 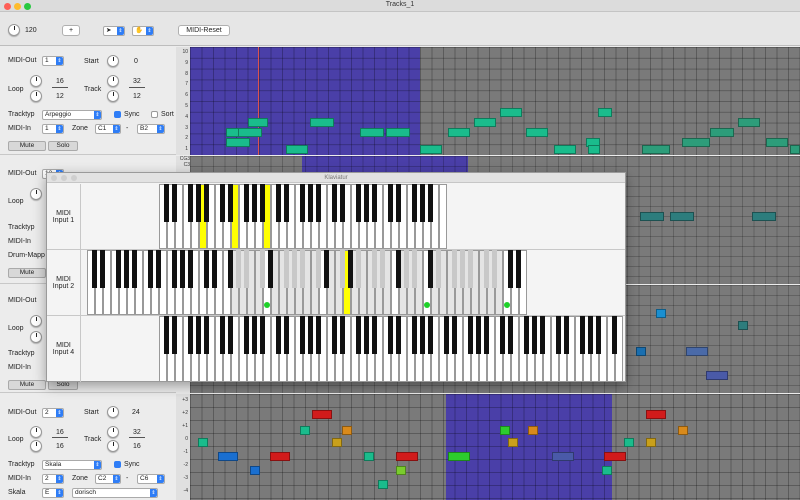 What do you see at coordinates (36, 432) in the screenshot?
I see `loop-num-knob` at bounding box center [36, 432].